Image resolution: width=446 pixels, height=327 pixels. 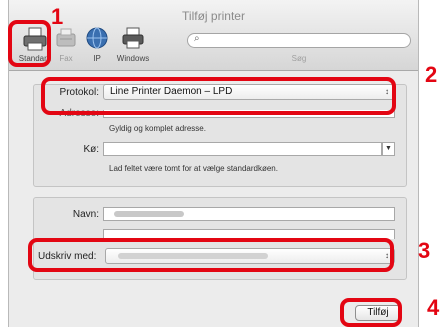 I want to click on address-hint: Gyldig og komplet adresse., so click(x=157, y=128).